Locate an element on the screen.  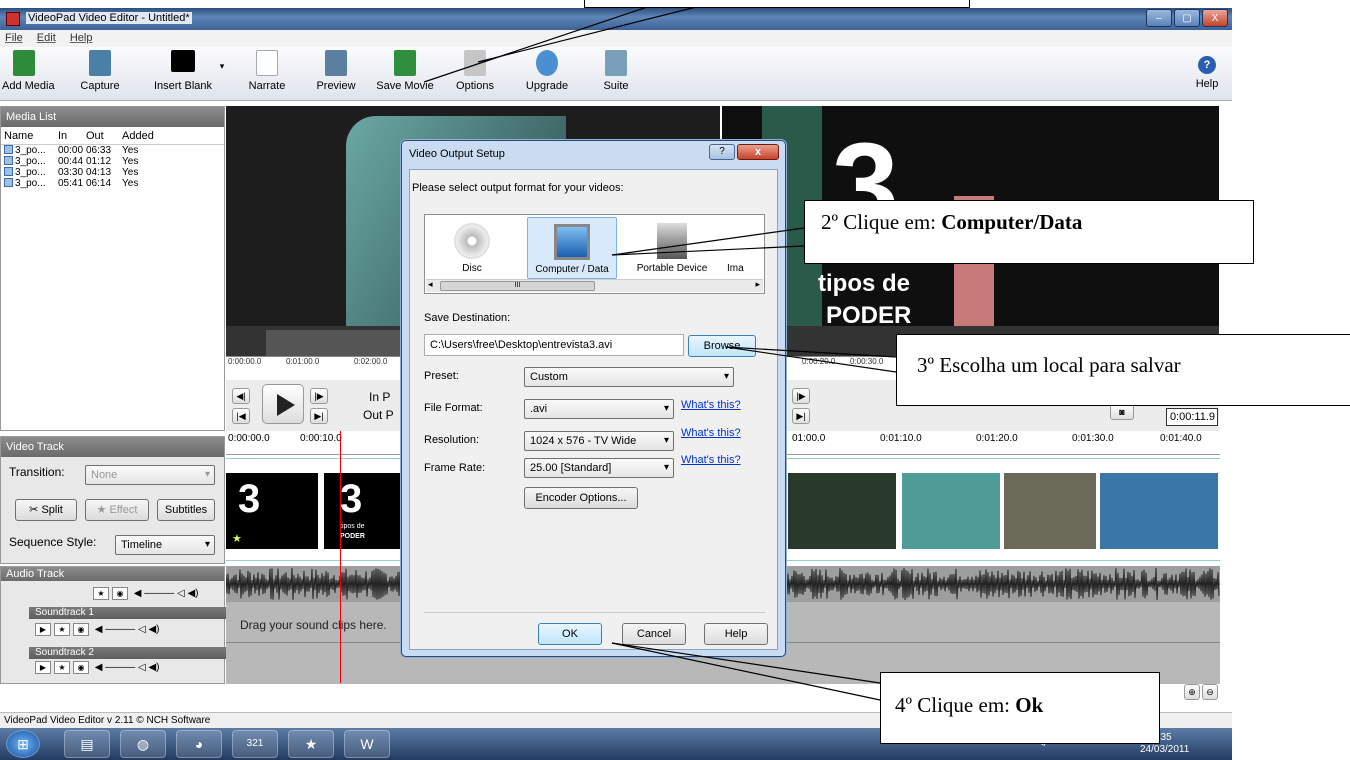
clip-title: 3 is located at coordinates (351, 499).